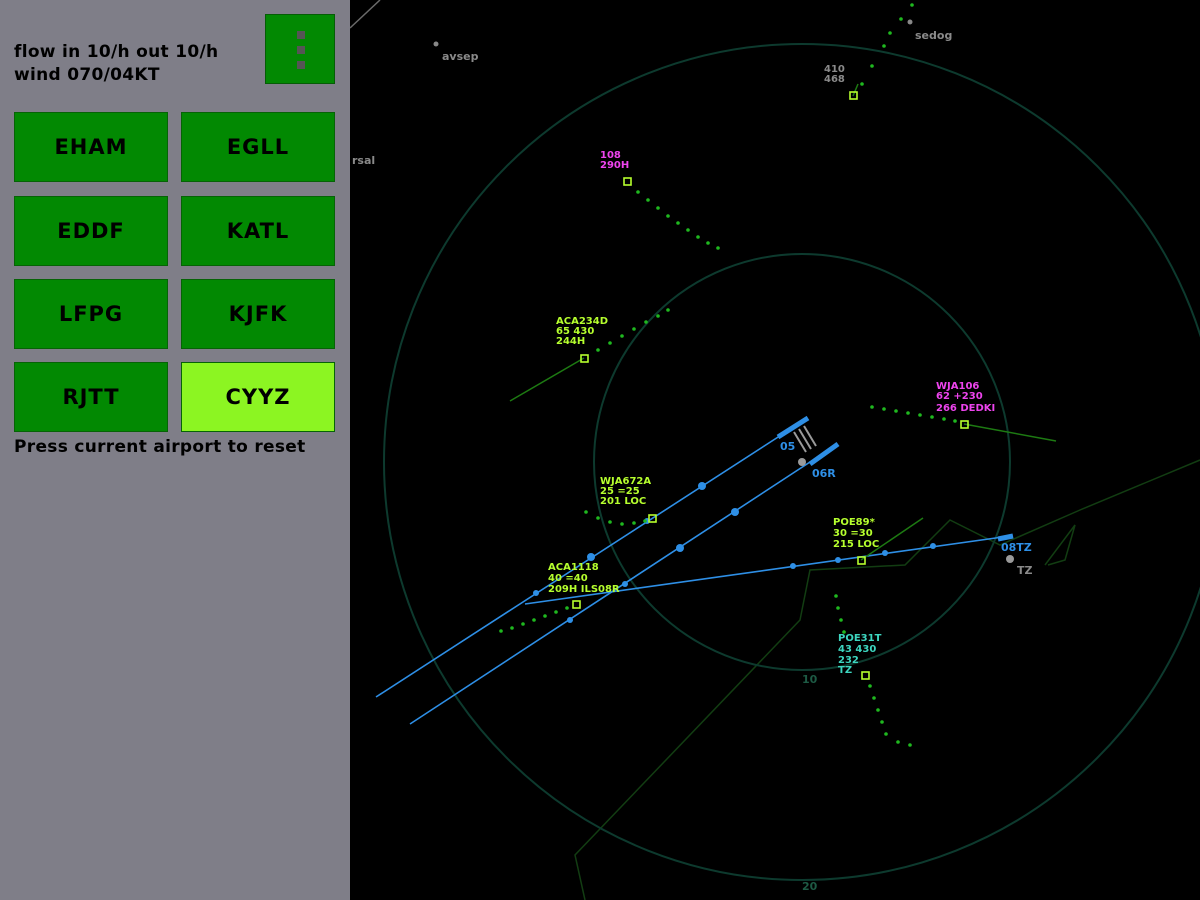 The height and width of the screenshot is (900, 1200). I want to click on runway-06r, so click(824, 454).